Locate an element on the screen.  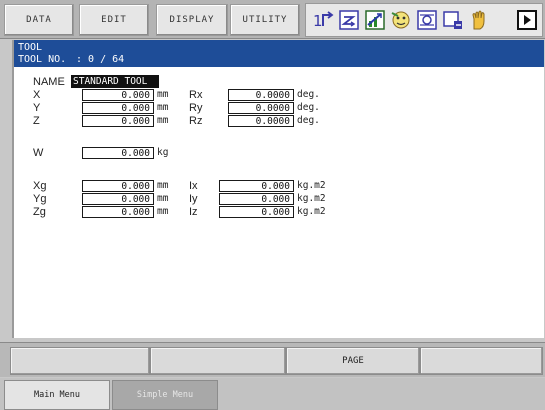
screen-title: TOOL is located at coordinates (30, 47).